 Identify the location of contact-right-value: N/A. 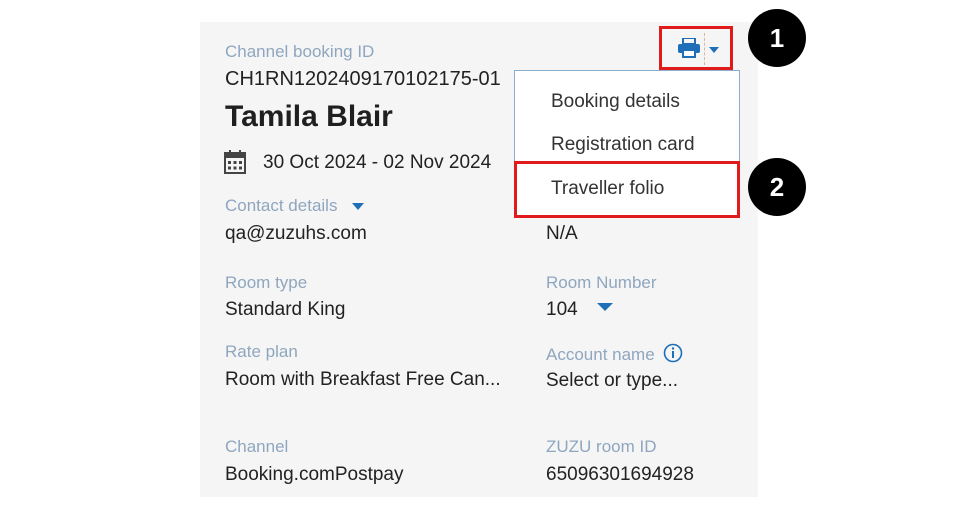
(562, 233).